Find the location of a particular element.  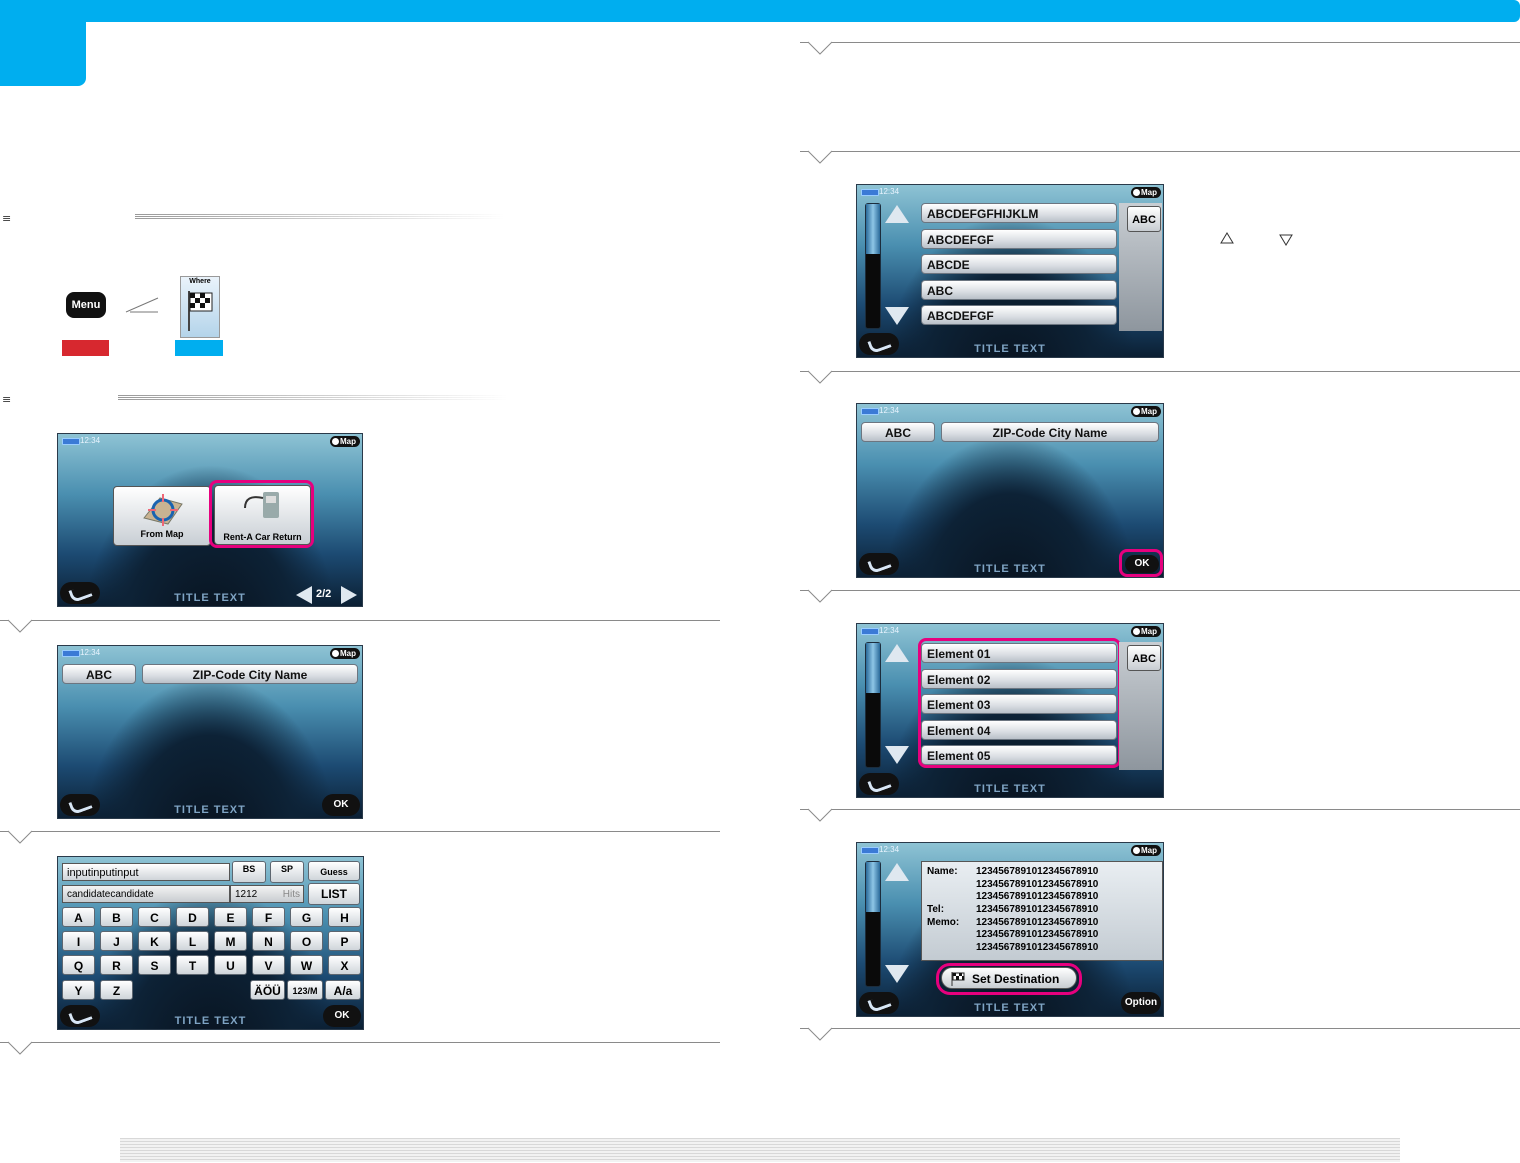

set-destination-button: Set Destination is located at coordinates (1009, 978).